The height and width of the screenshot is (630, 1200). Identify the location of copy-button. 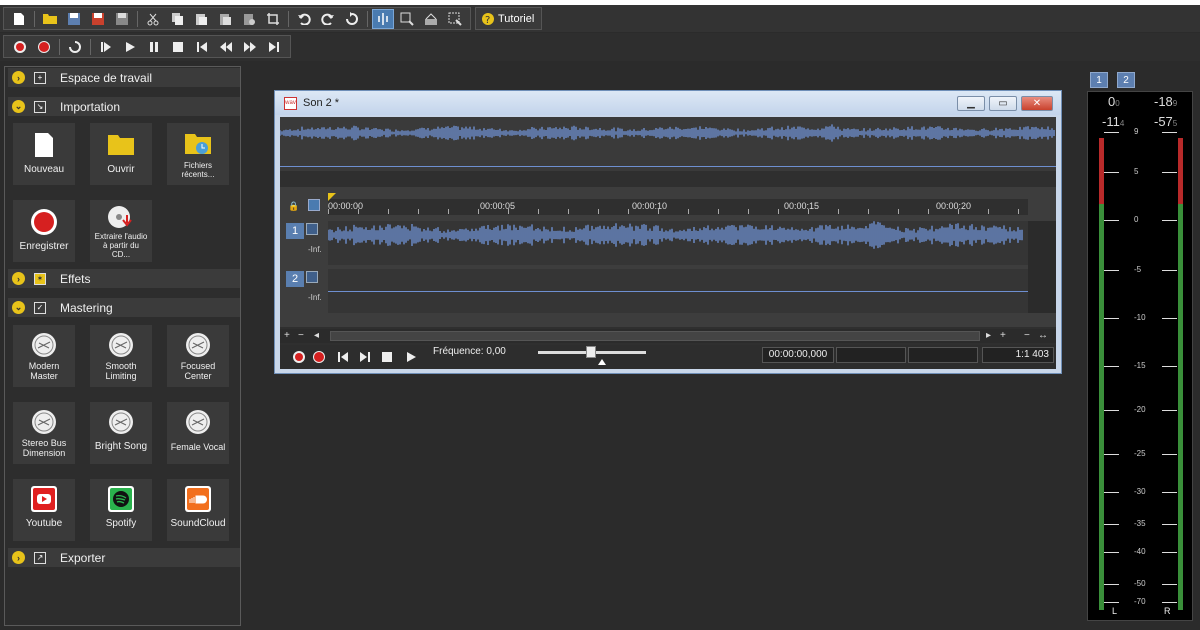
(177, 19).